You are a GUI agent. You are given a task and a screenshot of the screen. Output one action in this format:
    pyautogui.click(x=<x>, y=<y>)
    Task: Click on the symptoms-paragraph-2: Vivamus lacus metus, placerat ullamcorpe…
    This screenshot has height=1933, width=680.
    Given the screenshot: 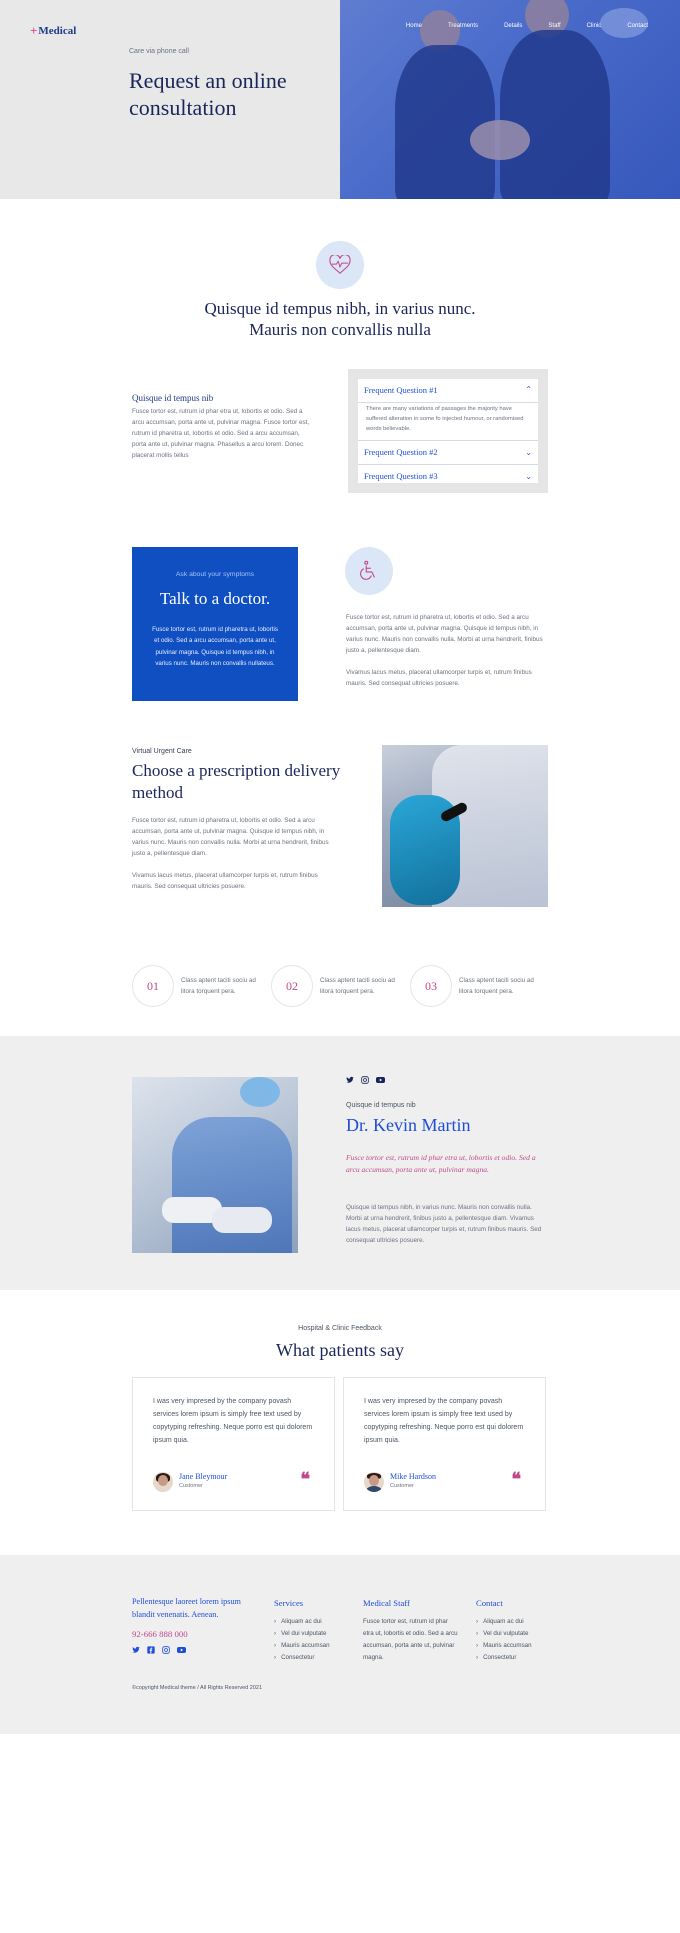 What is the action you would take?
    pyautogui.click(x=439, y=678)
    